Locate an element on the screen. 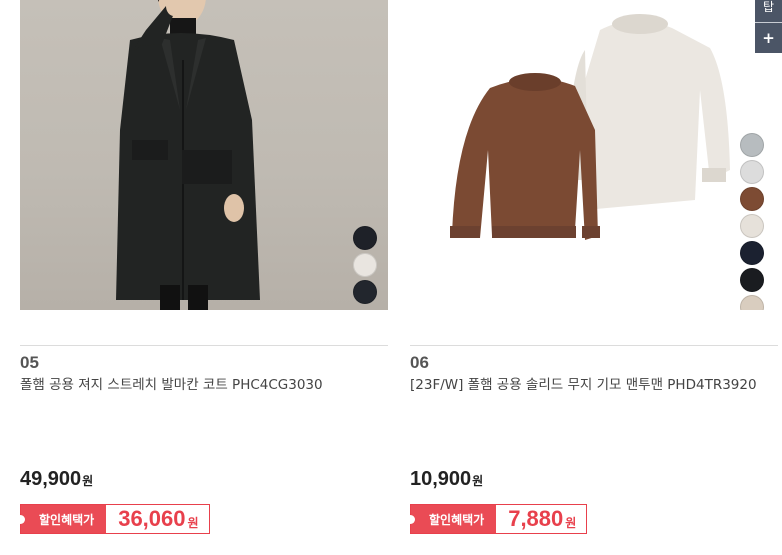 The width and height of the screenshot is (782, 555). product-price: 49,900원 is located at coordinates (56, 479).